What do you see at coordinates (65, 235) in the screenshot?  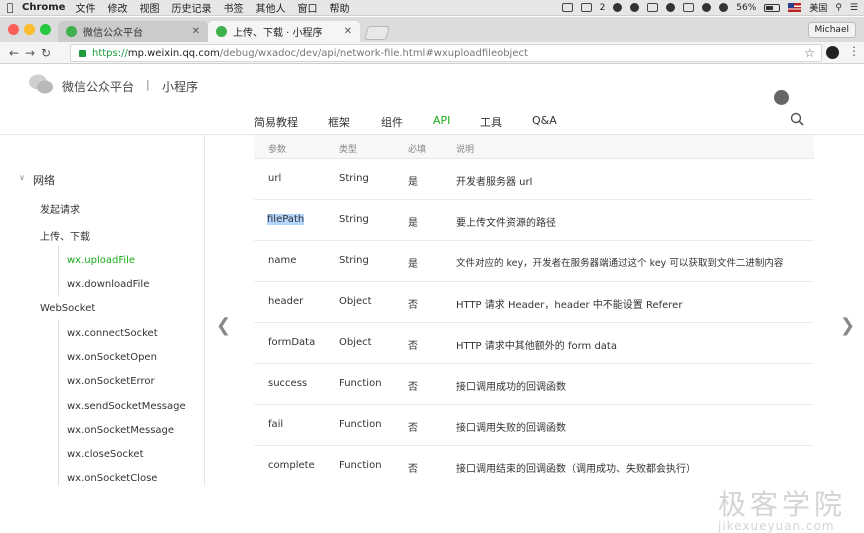 I see `sidebar-item-upload-download: 上传、下载` at bounding box center [65, 235].